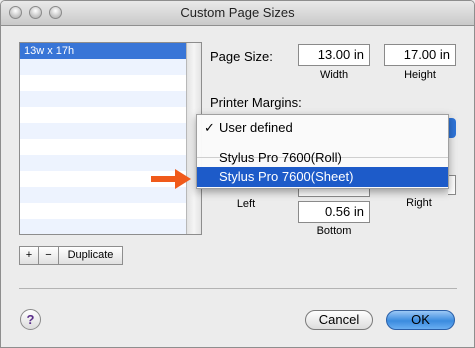 This screenshot has width=475, height=348. Describe the element at coordinates (209, 127) in the screenshot. I see `checkmark-icon: ✓` at that location.